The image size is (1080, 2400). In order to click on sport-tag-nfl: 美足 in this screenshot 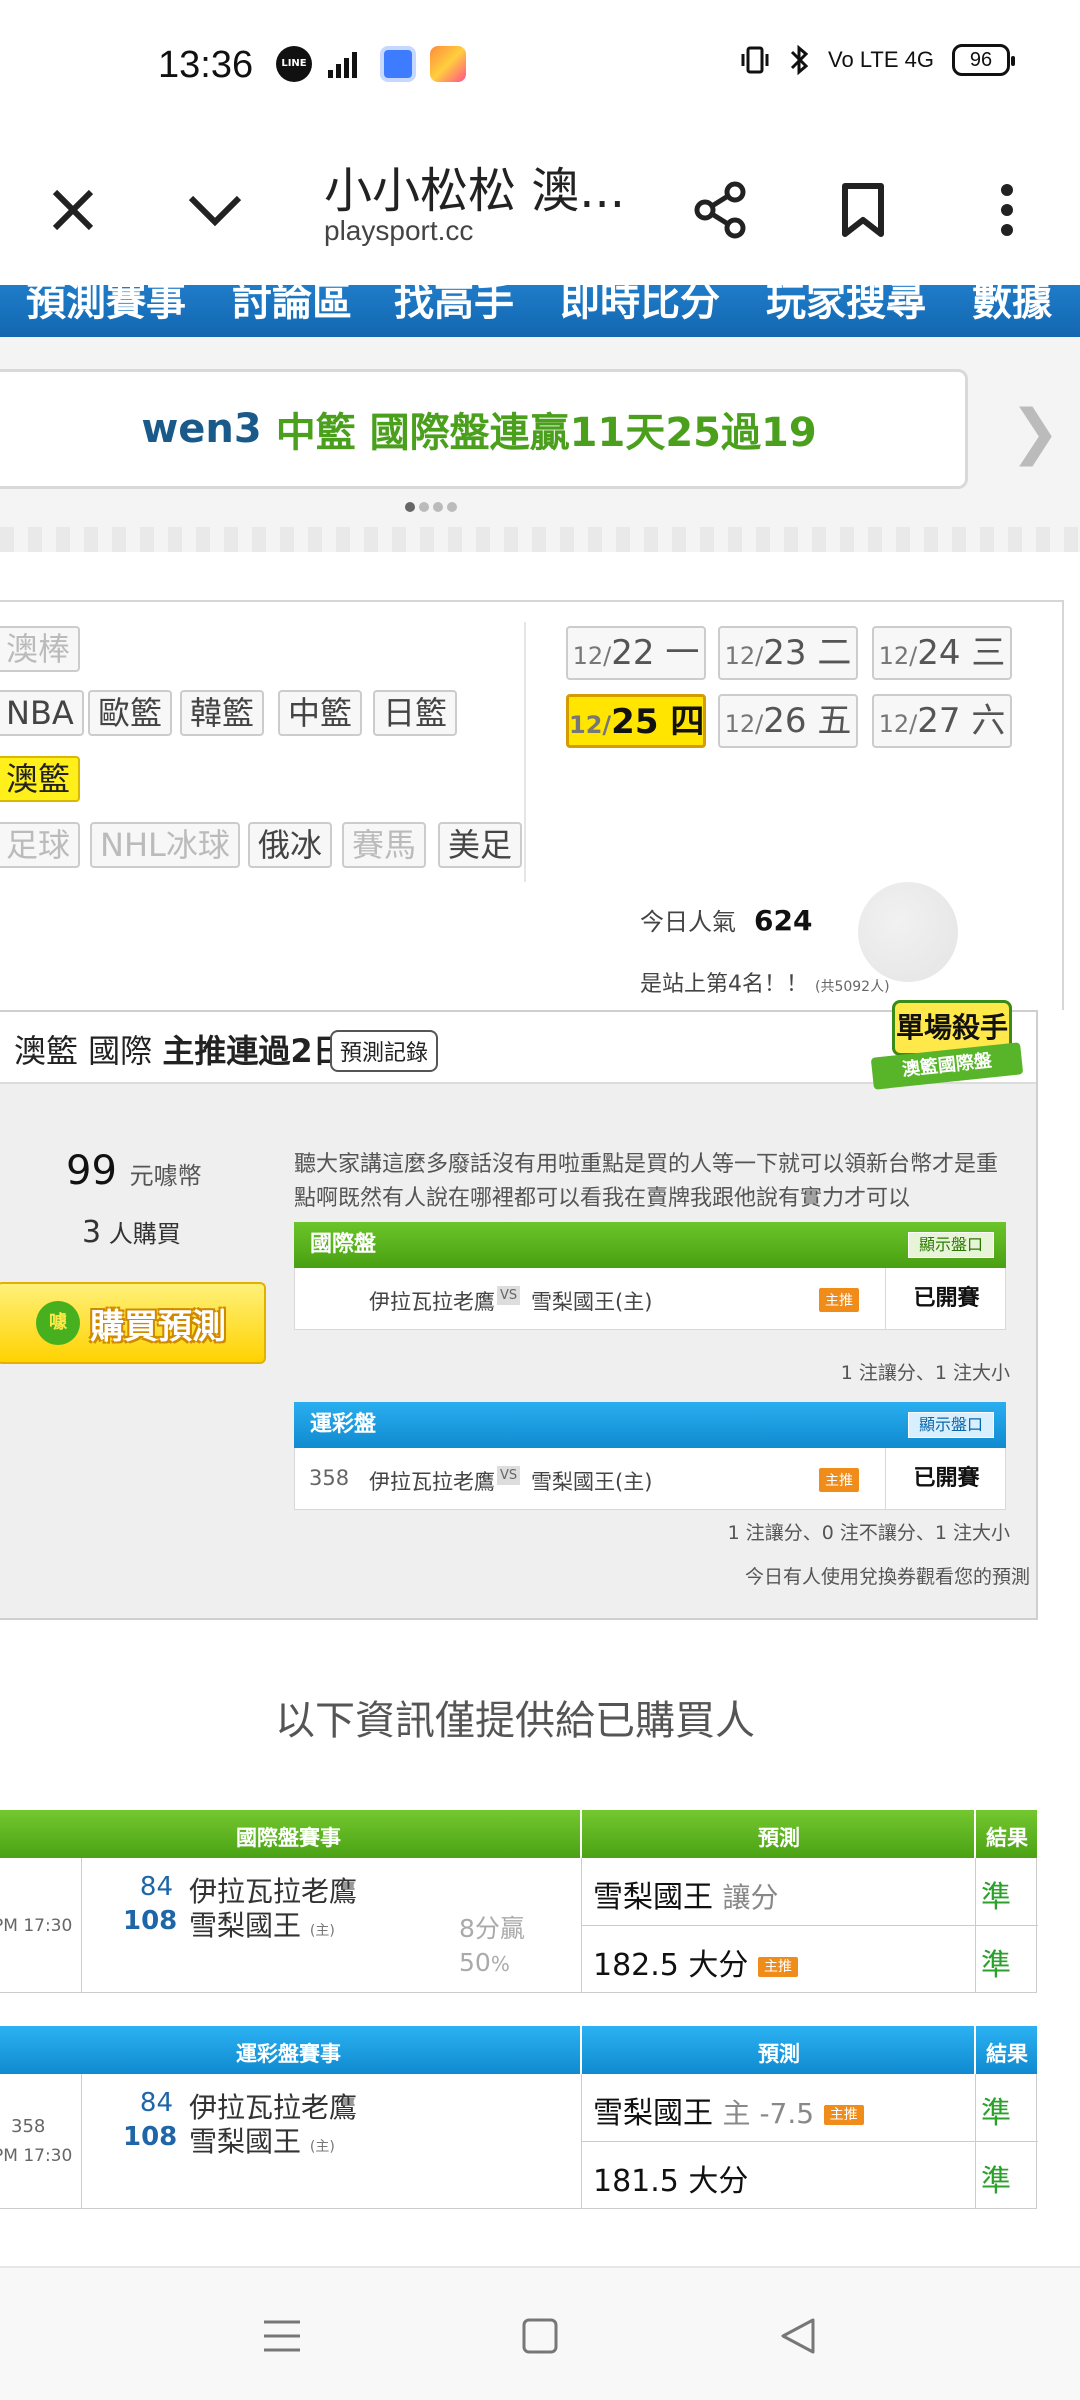, I will do `click(480, 845)`.